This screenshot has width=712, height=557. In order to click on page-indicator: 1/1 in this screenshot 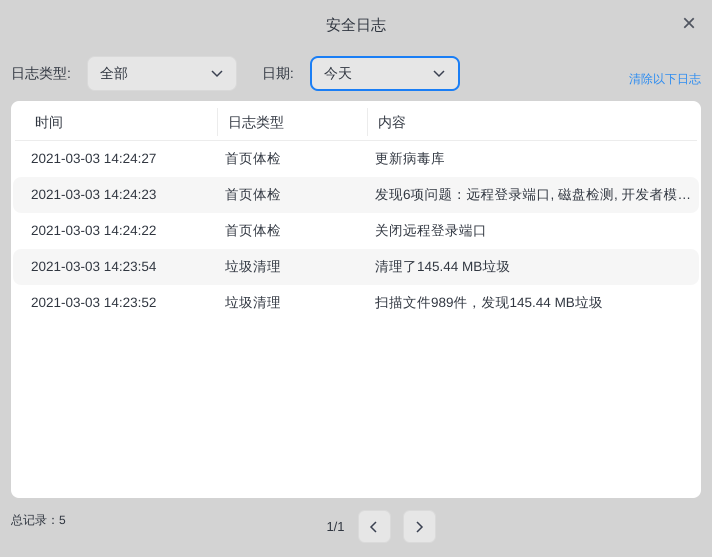, I will do `click(335, 527)`.